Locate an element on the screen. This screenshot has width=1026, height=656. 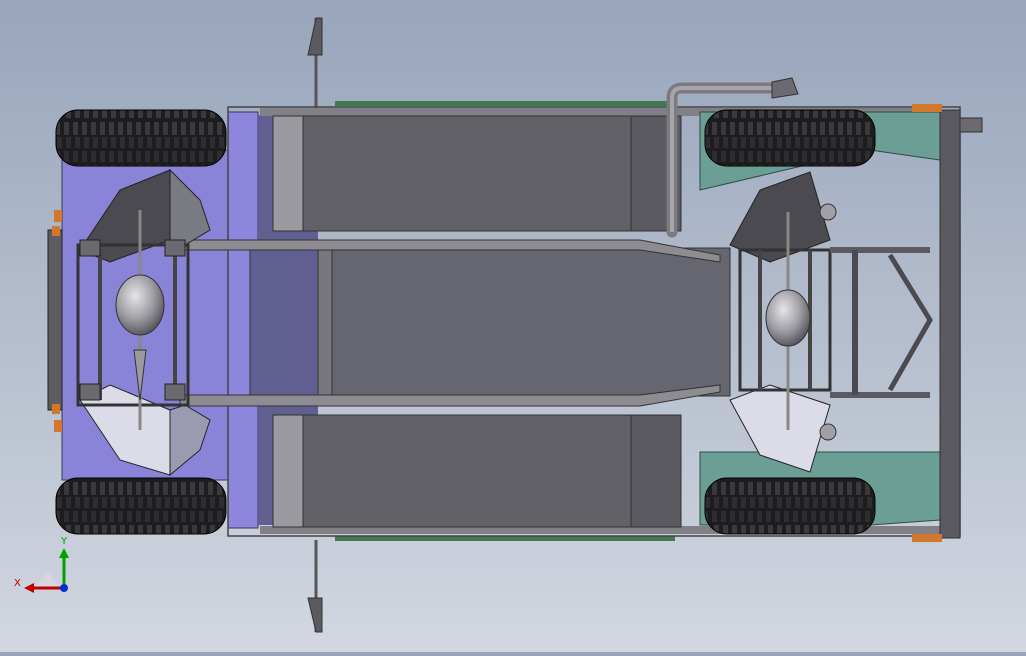
wheel-rear-top is located at coordinates (790, 138).